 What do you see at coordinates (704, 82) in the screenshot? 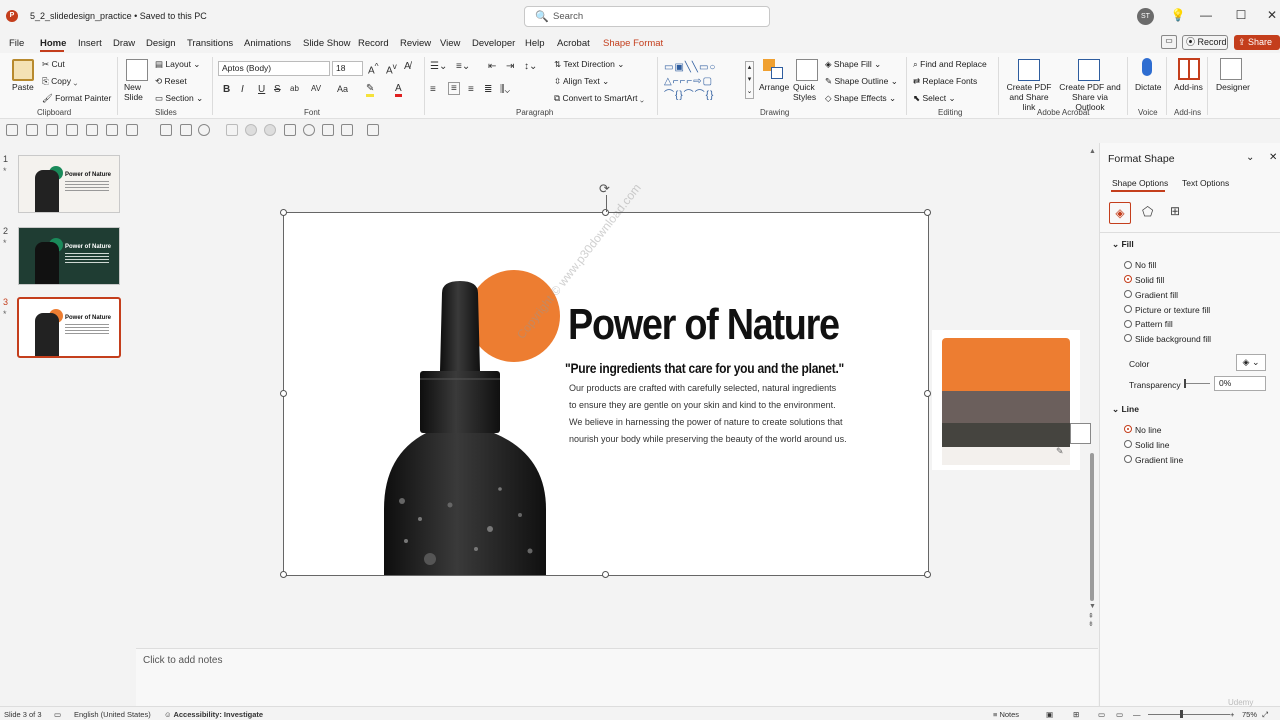
I see `shapes-gallery: ▭▣╲╲▭○ △⌐⌐⌐⇨▢ ⌒{}⌒⌒{}` at bounding box center [704, 82].